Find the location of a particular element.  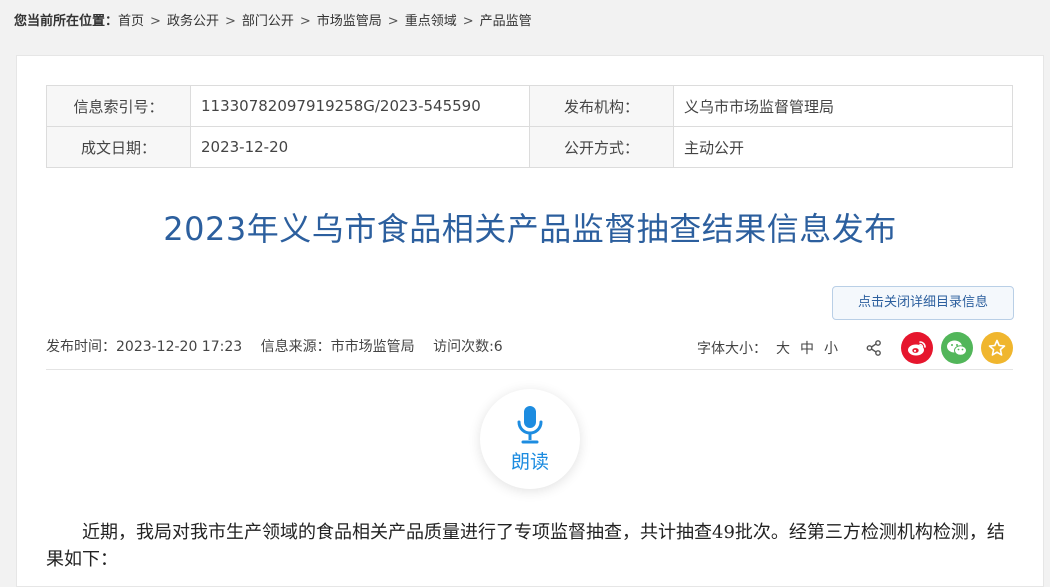

publisher-value: 义乌市市场监督管理局 is located at coordinates (843, 106).